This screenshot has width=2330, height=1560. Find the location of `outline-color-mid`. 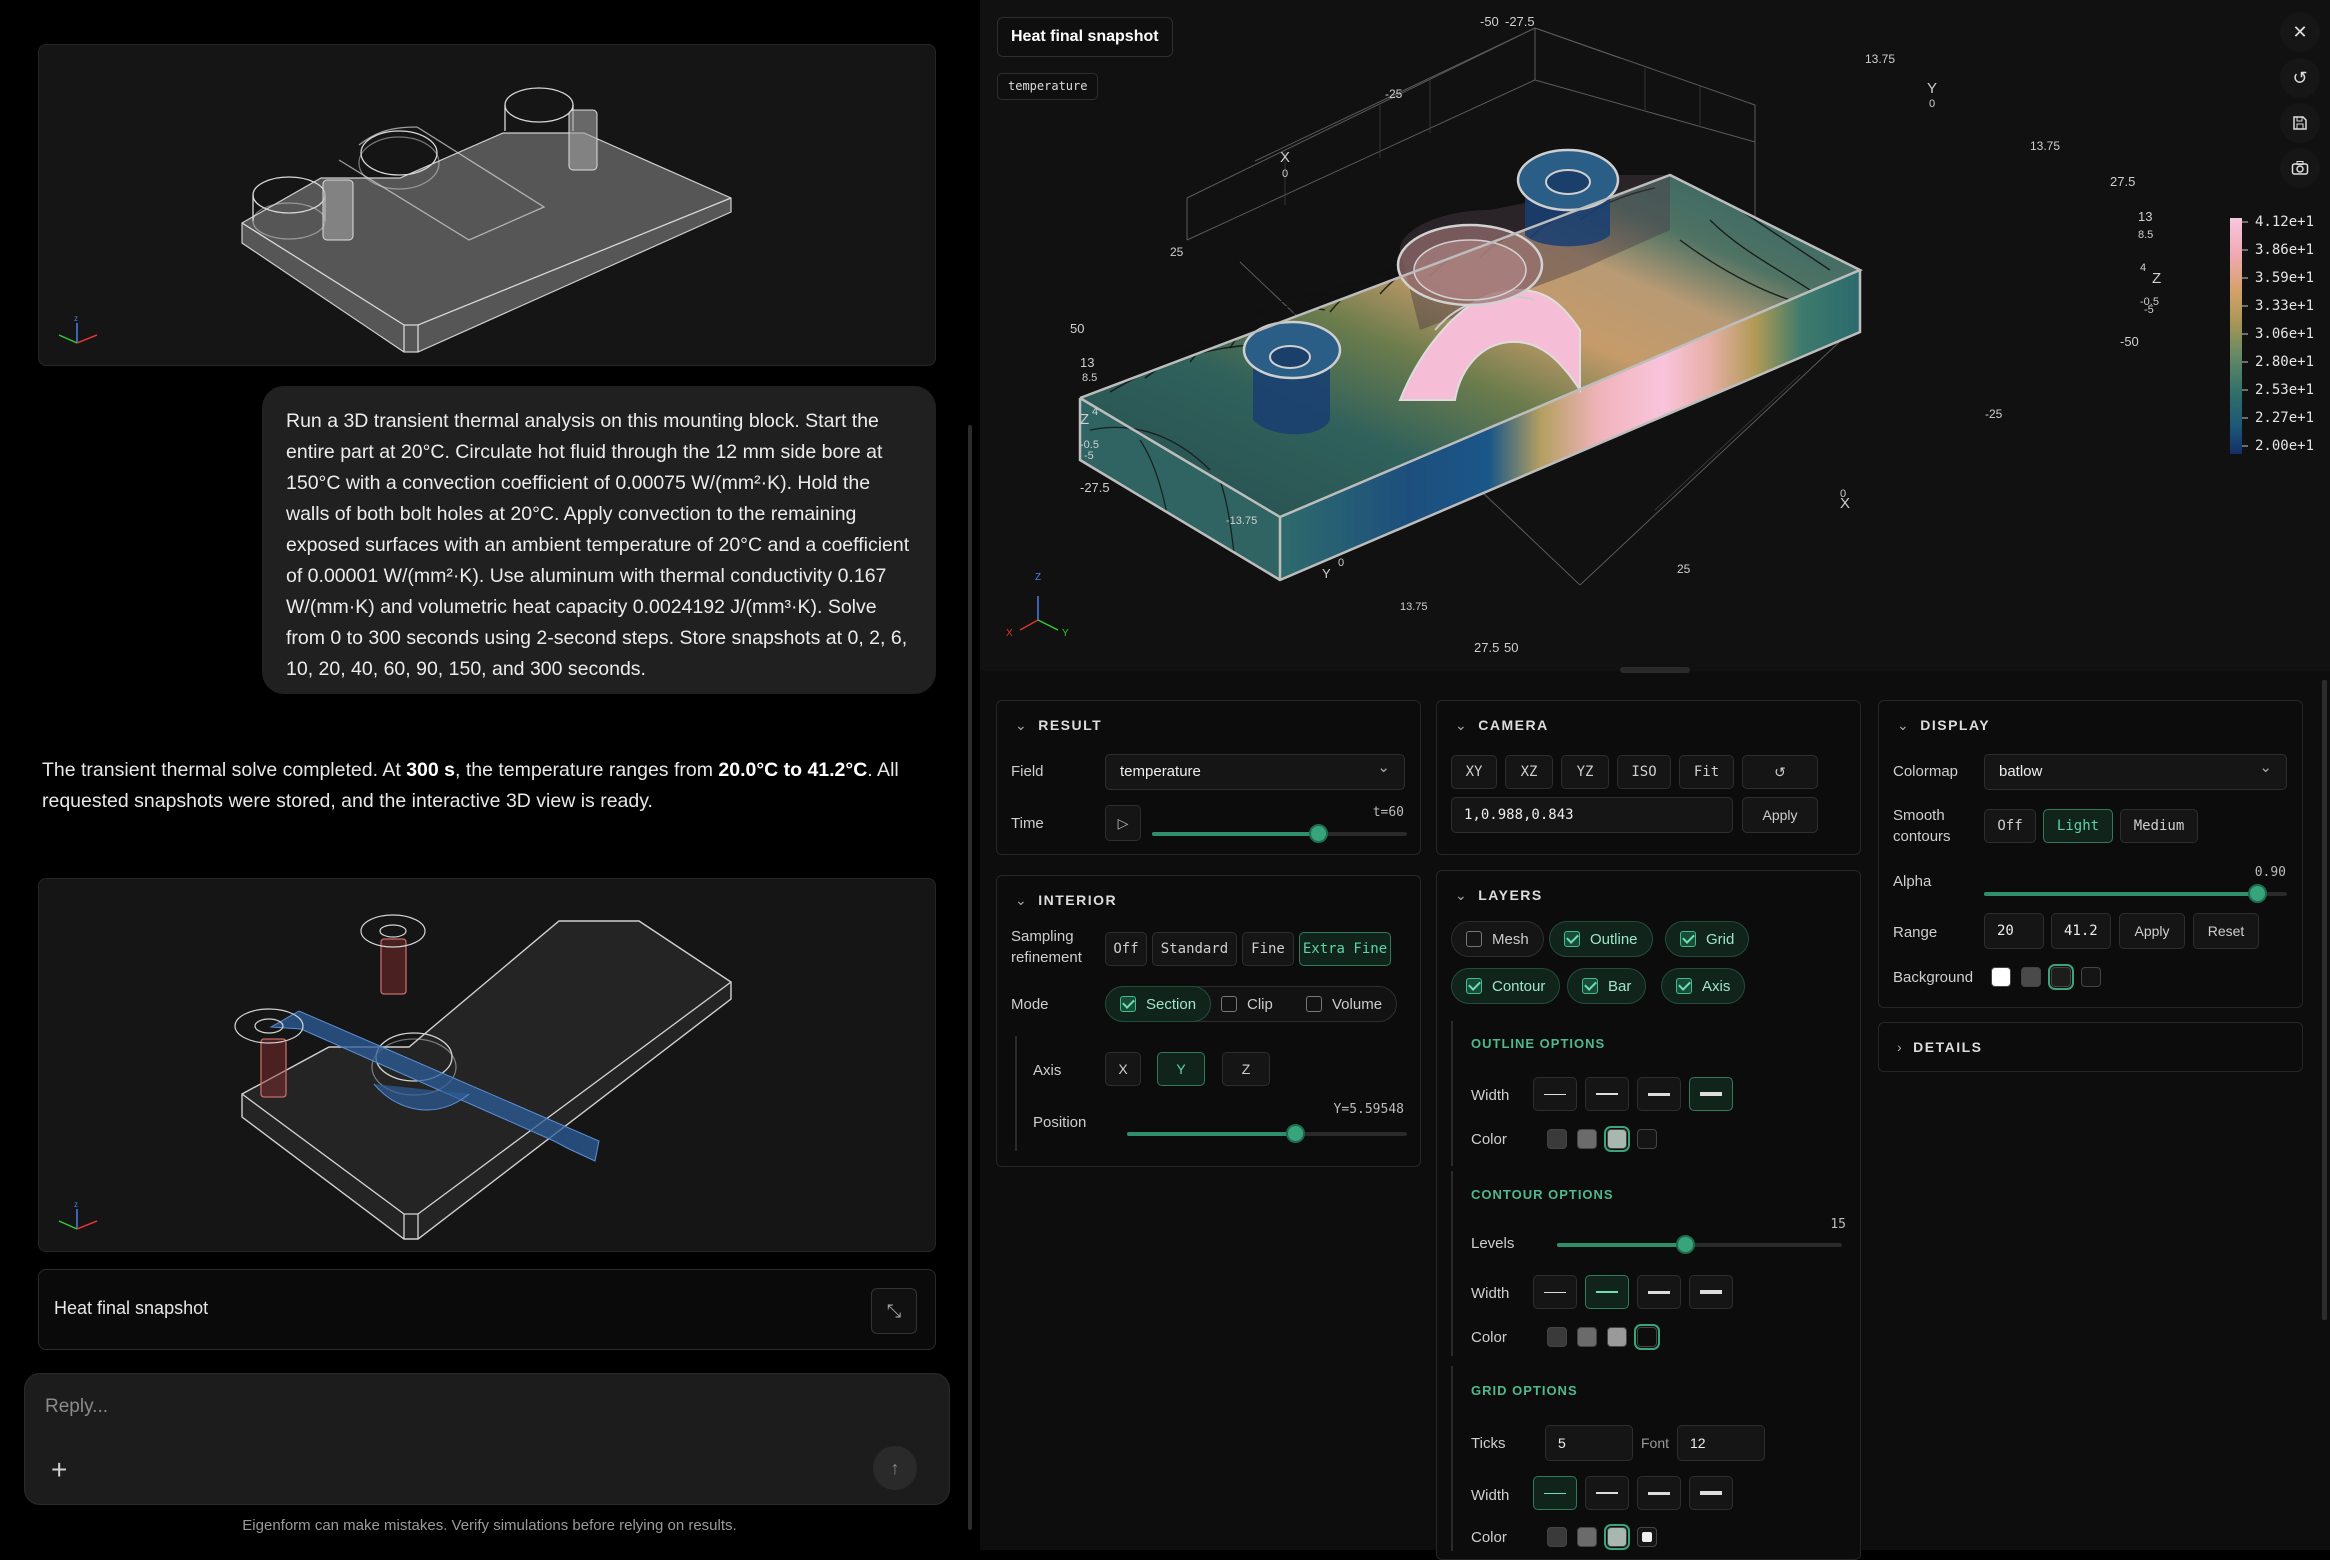

outline-color-mid is located at coordinates (1587, 1139).